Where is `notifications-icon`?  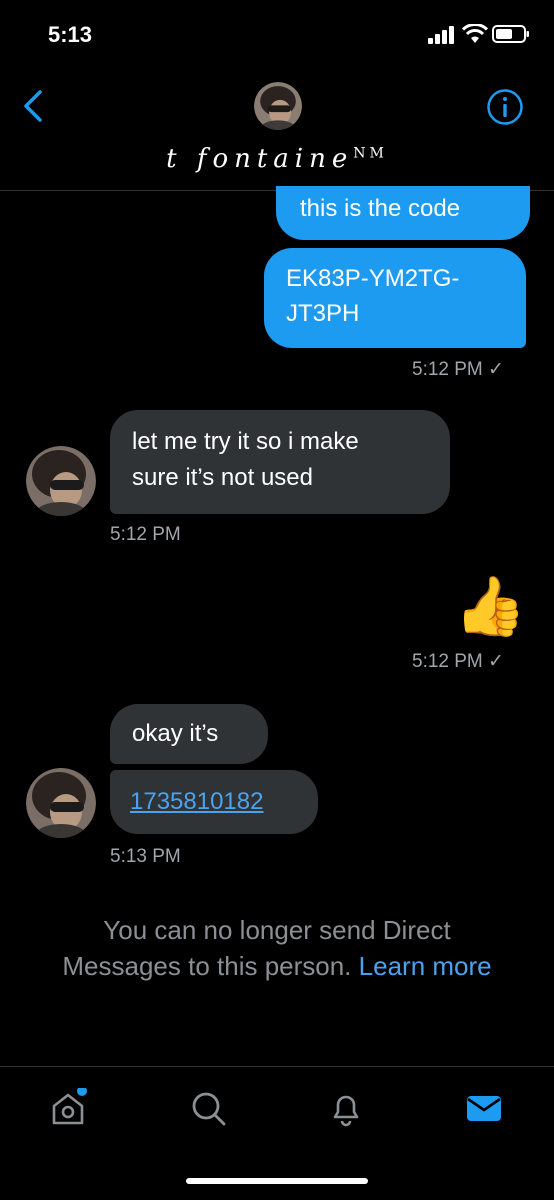
notifications-icon is located at coordinates (346, 1108).